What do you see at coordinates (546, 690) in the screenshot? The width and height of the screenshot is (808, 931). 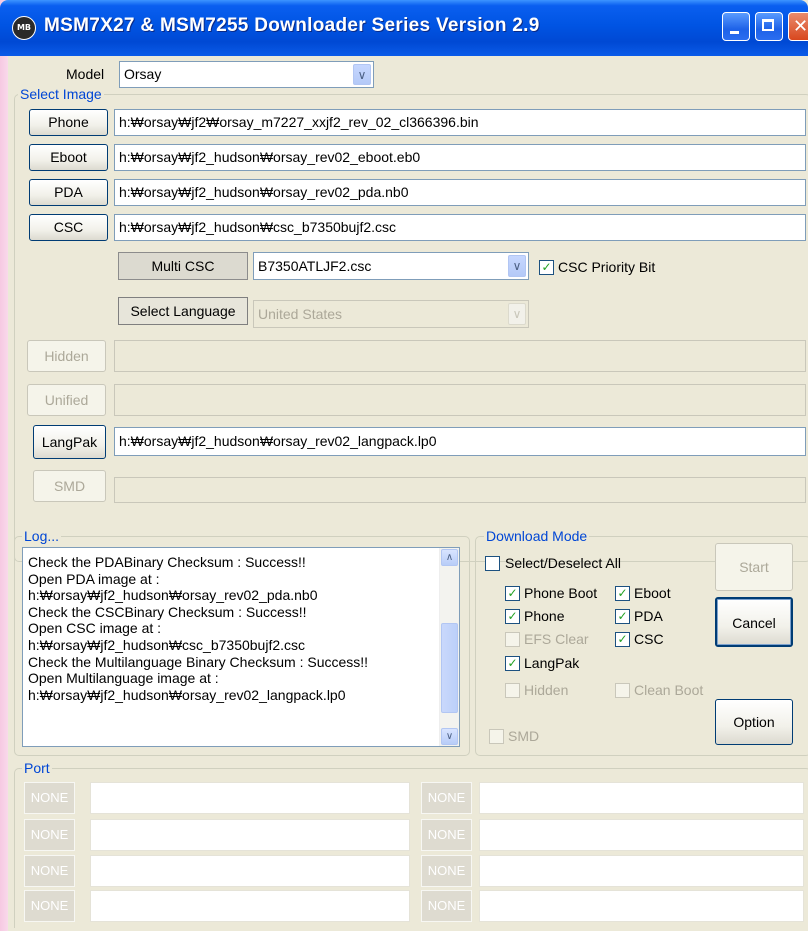 I see `hidden-label: Hidden` at bounding box center [546, 690].